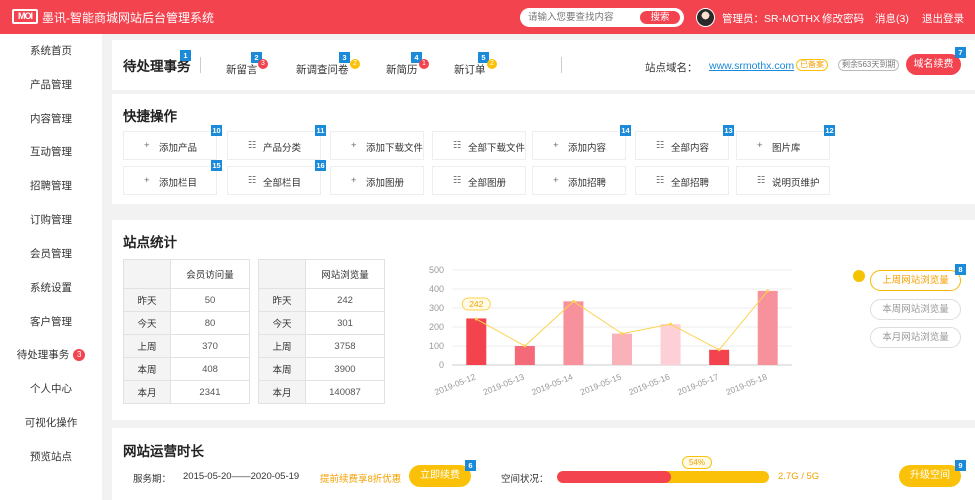 This screenshot has width=975, height=500. Describe the element at coordinates (51, 355) in the screenshot. I see `sidebar-item-pending: 待处理事务 3` at that location.